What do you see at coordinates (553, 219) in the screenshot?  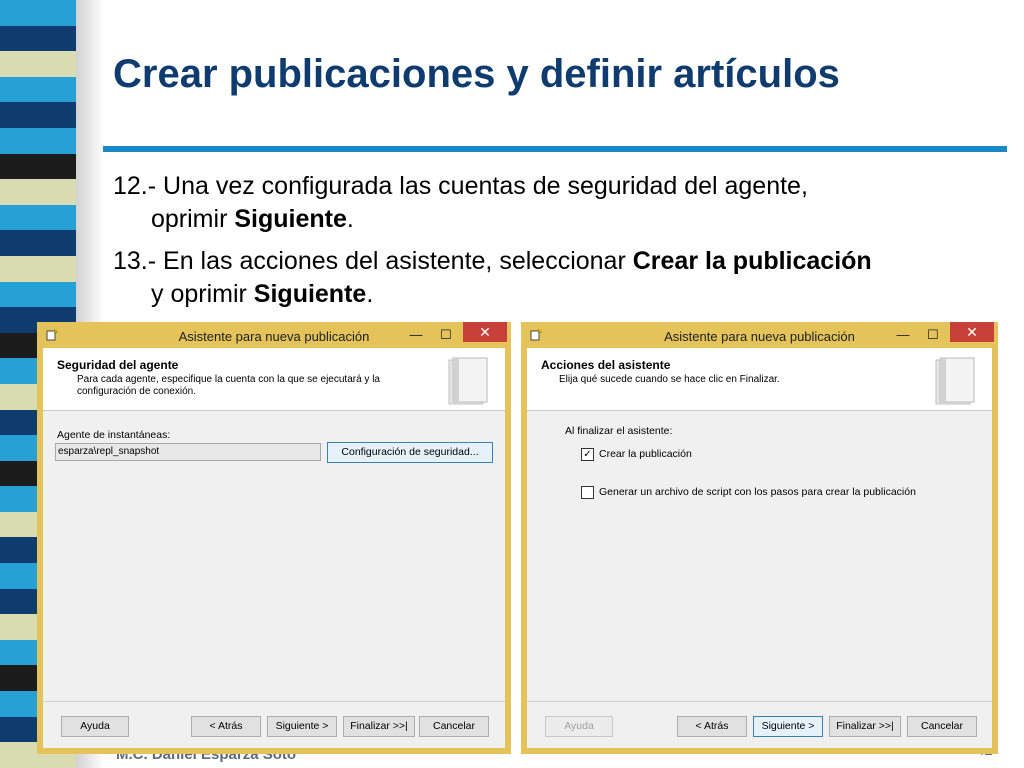 I see `instruction-12-line2: oprimir Siguiente.` at bounding box center [553, 219].